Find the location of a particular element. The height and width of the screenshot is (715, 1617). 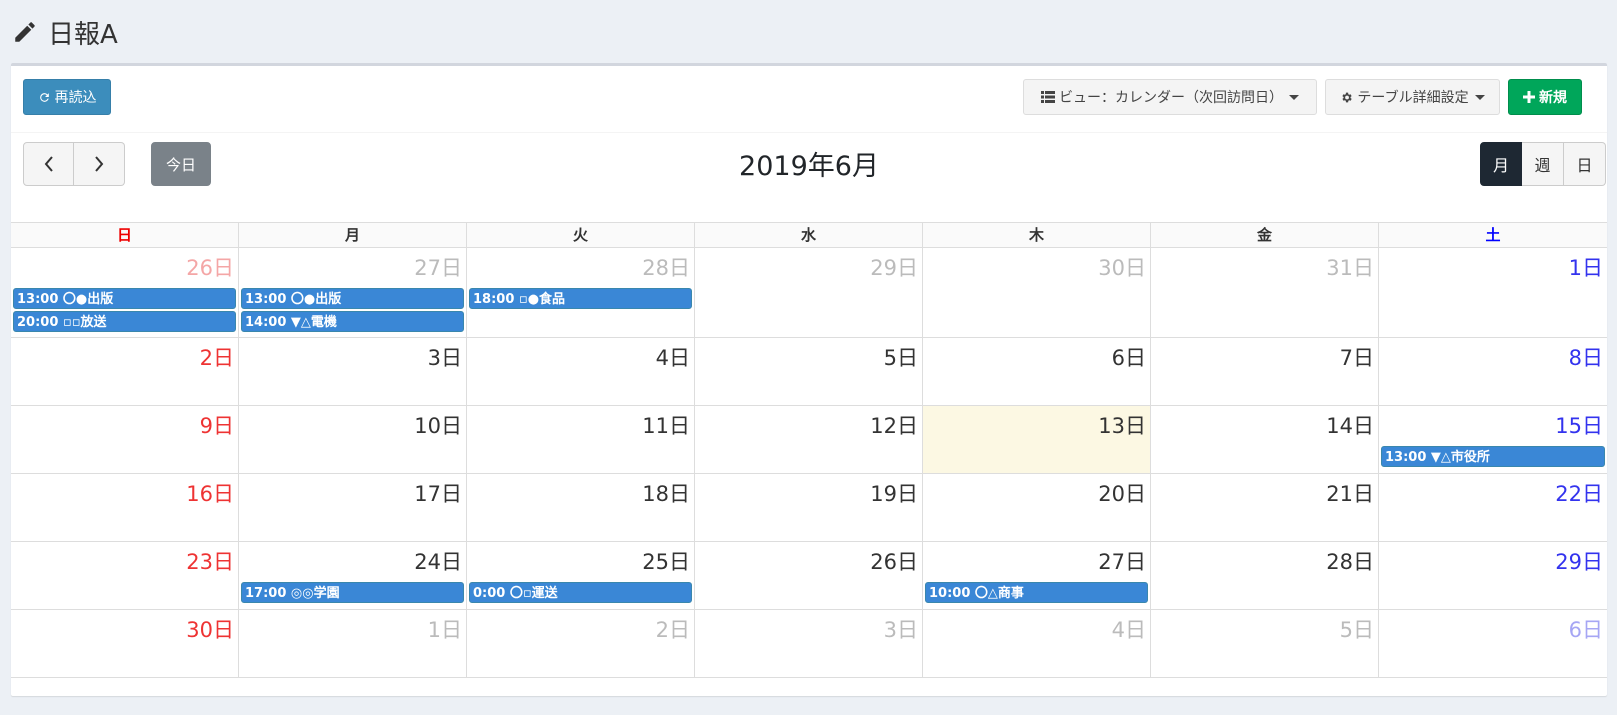

day-cell: 15日 13:00 ▼△市役所 is located at coordinates (1493, 439).